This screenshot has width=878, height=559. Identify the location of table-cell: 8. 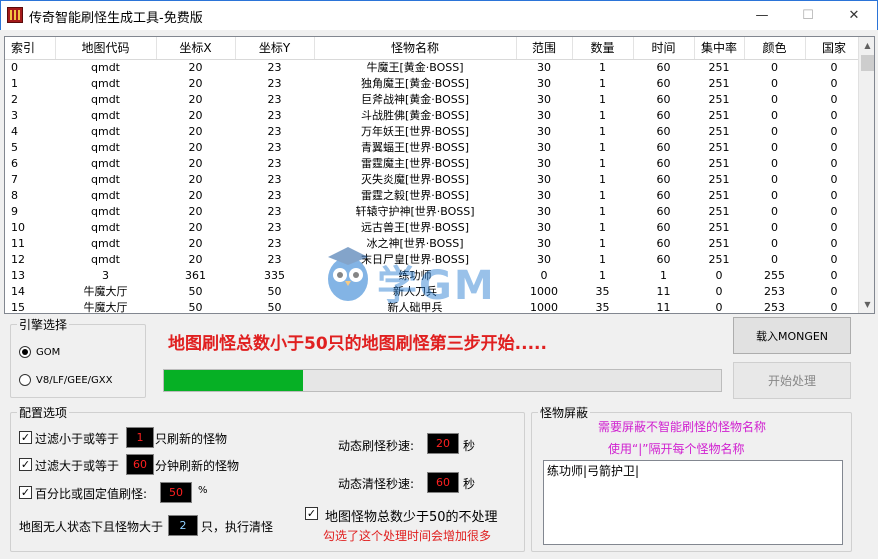
(14, 195).